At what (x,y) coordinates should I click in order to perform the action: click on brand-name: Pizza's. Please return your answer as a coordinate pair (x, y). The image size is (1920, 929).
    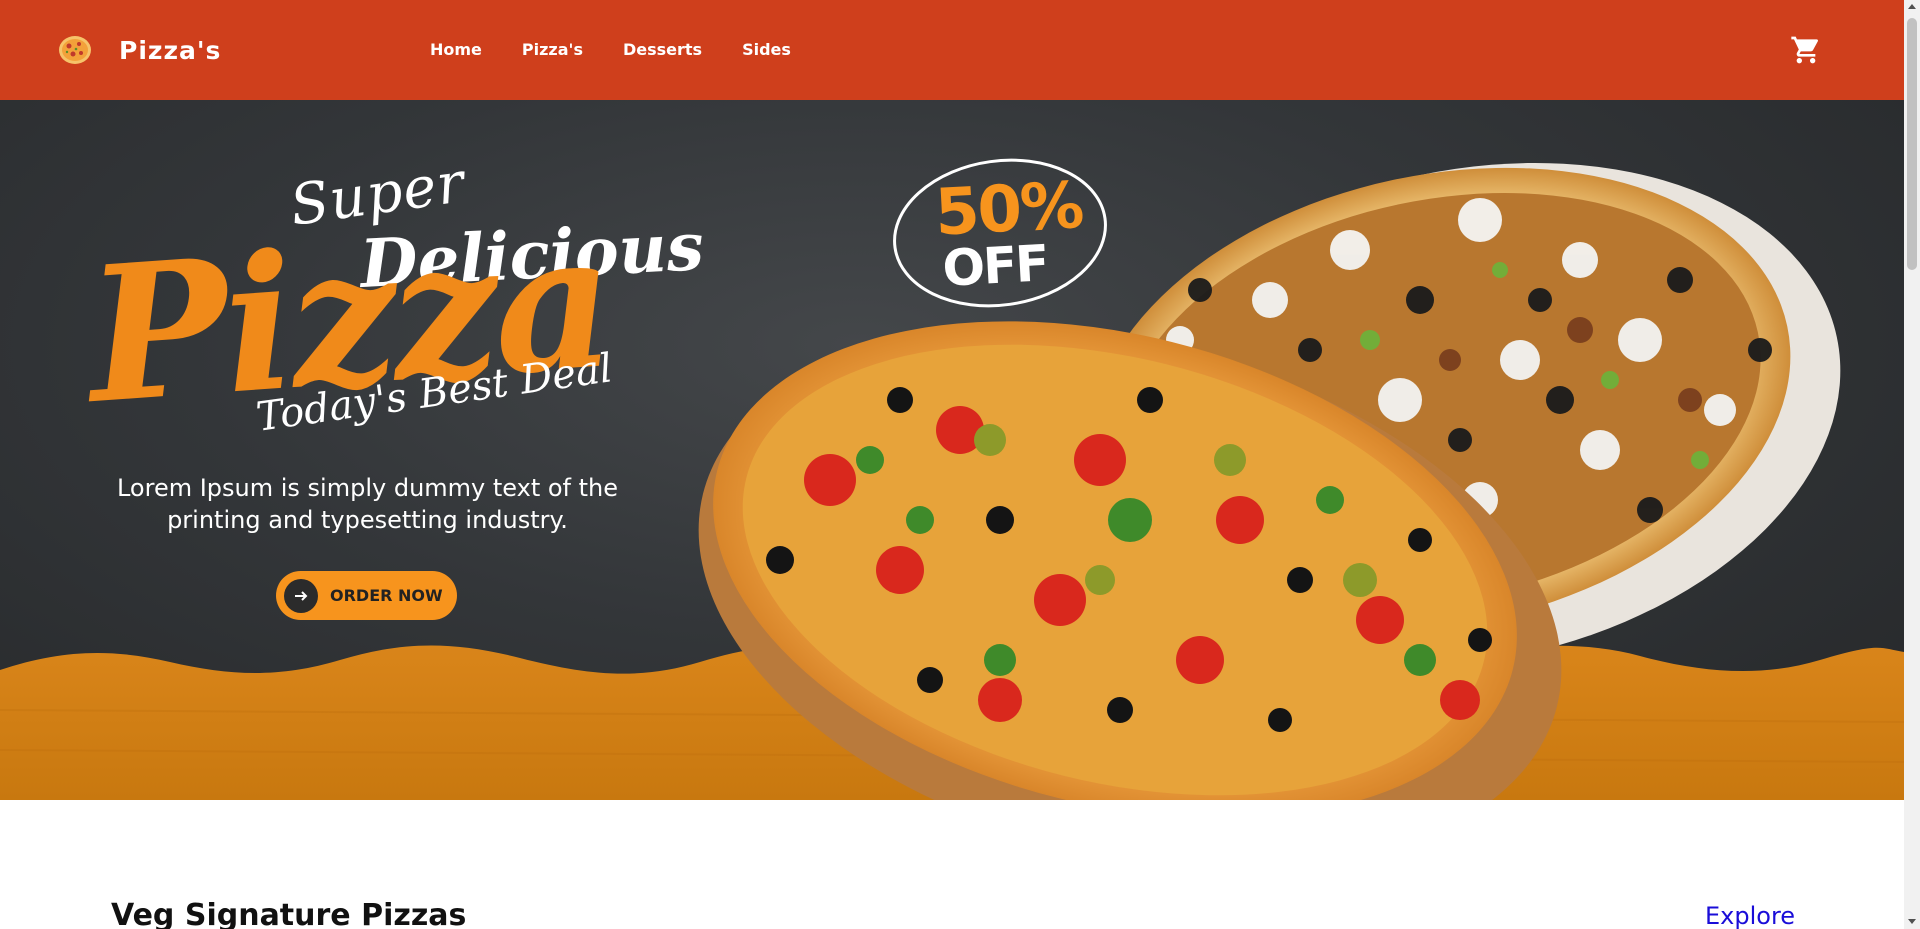
    Looking at the image, I should click on (170, 50).